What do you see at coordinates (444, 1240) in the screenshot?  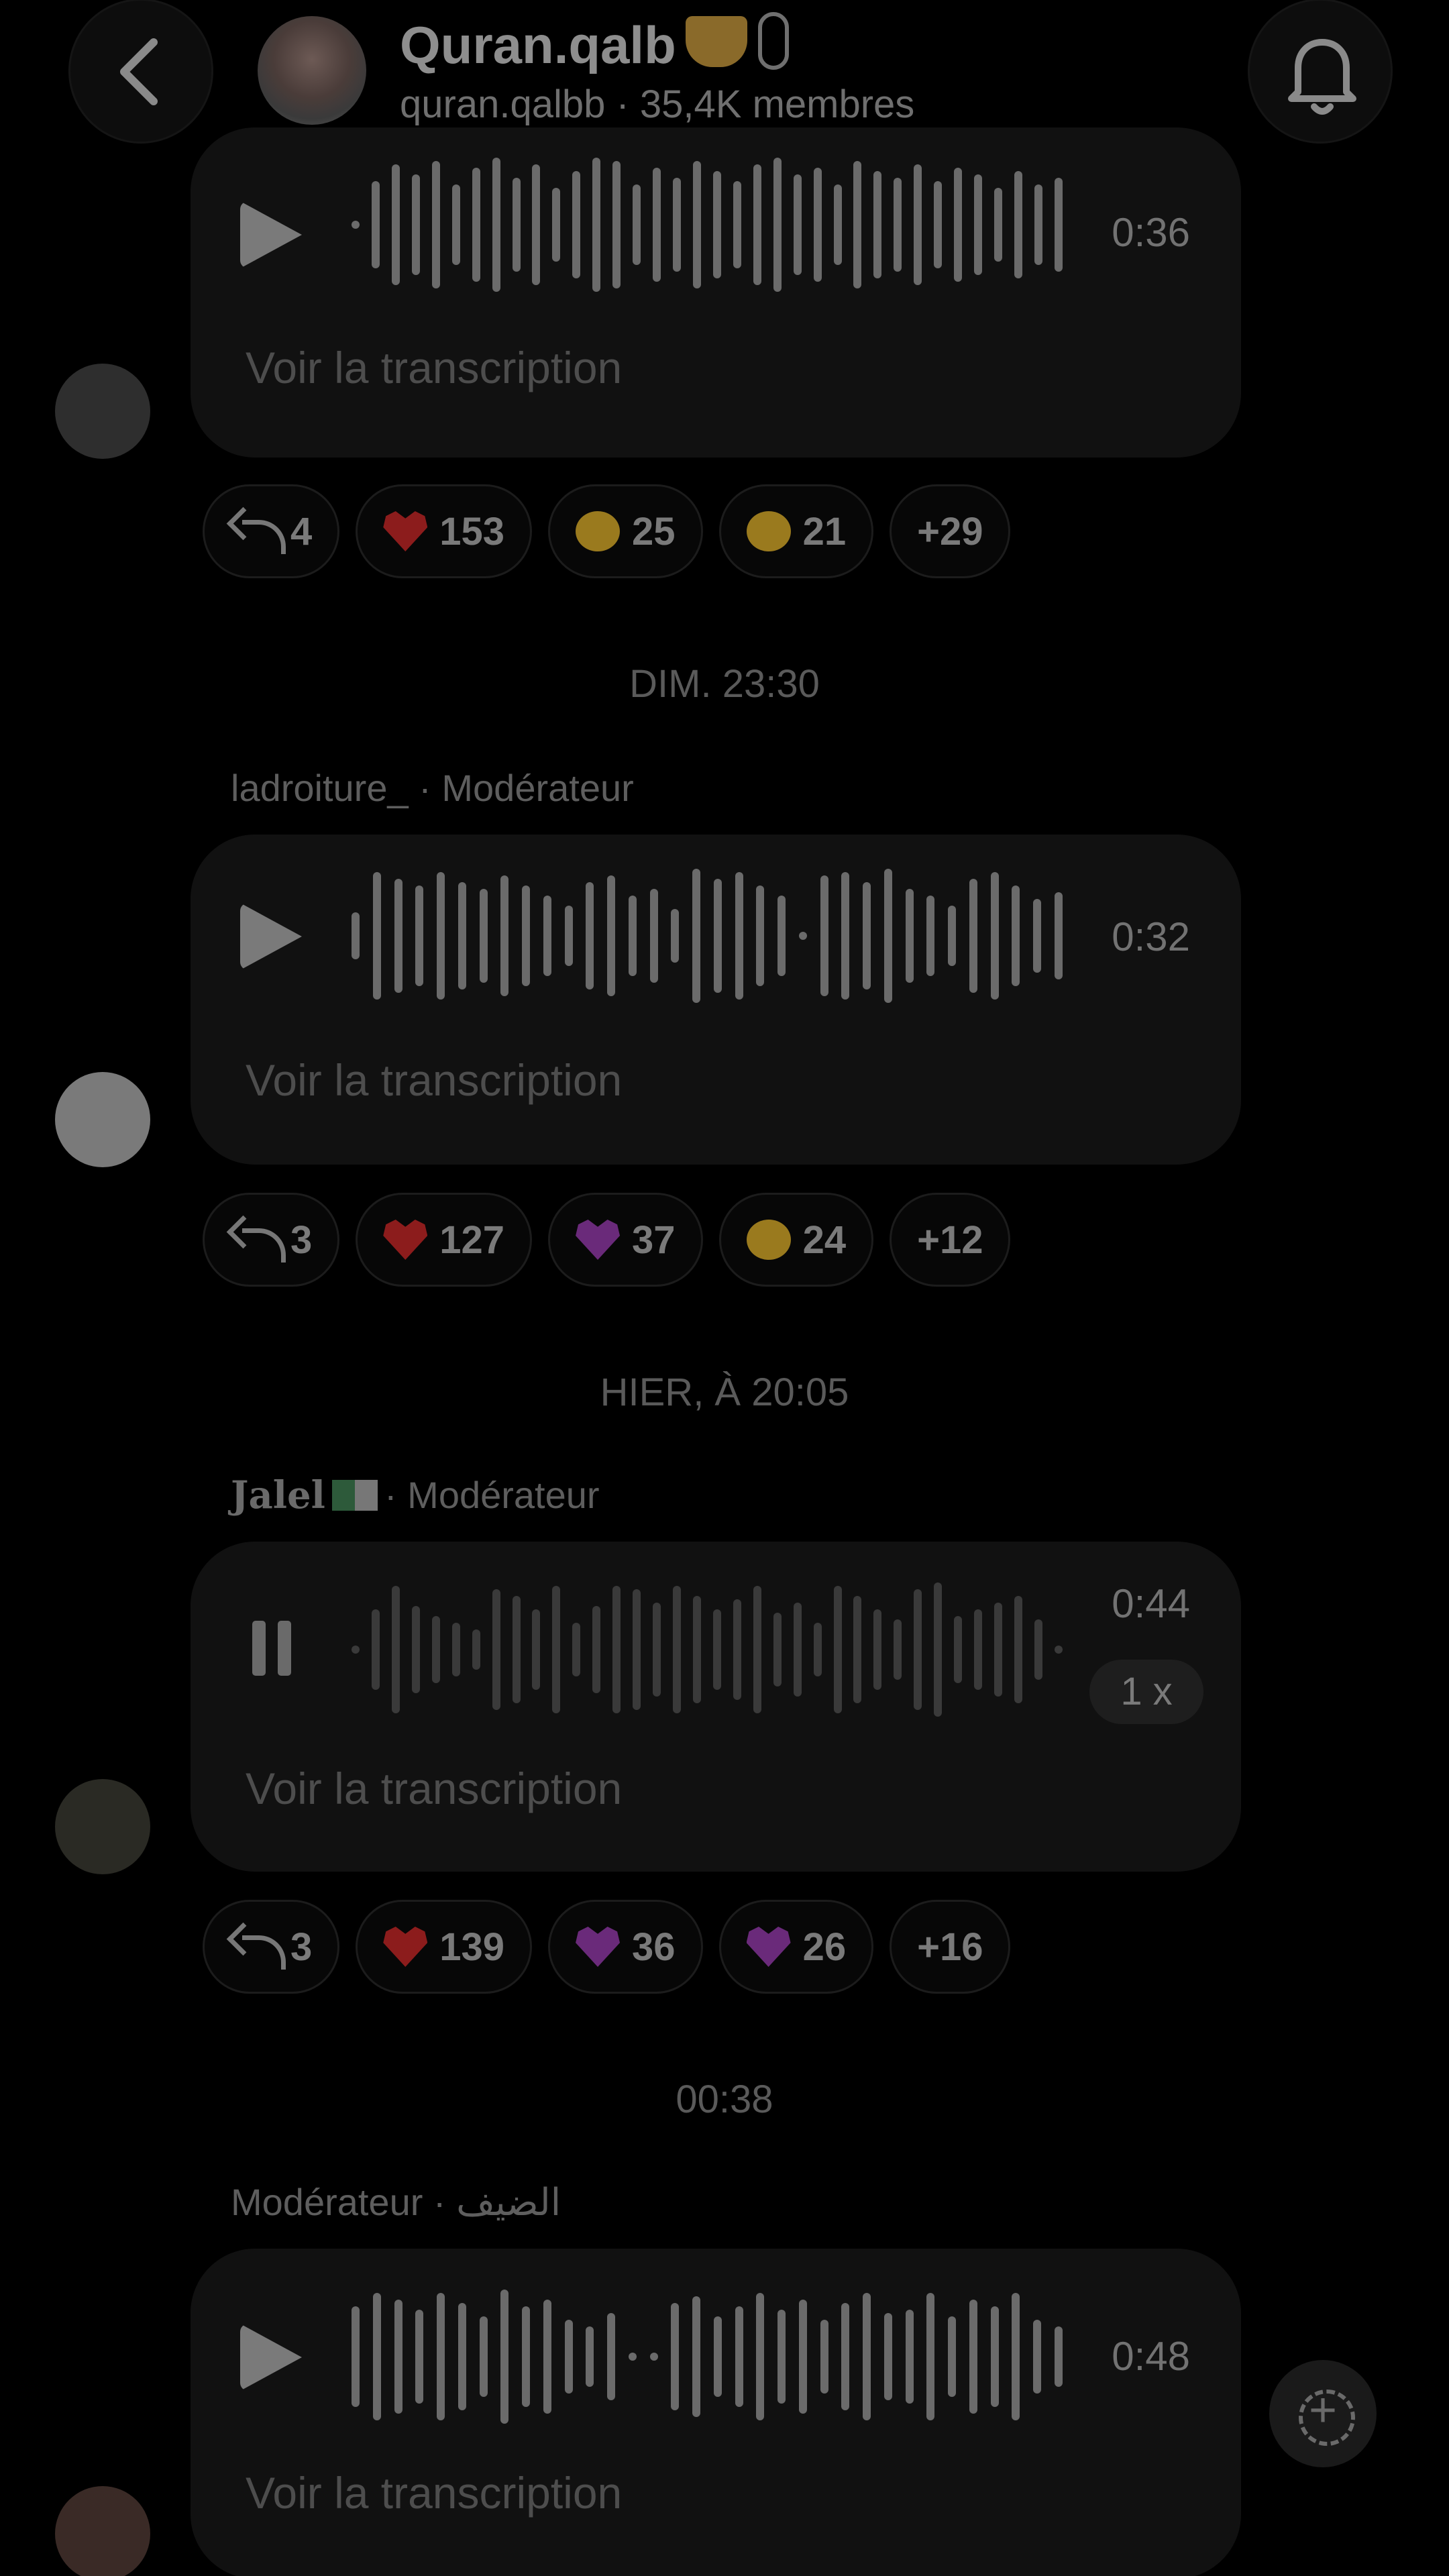 I see `reaction-chip: 127` at bounding box center [444, 1240].